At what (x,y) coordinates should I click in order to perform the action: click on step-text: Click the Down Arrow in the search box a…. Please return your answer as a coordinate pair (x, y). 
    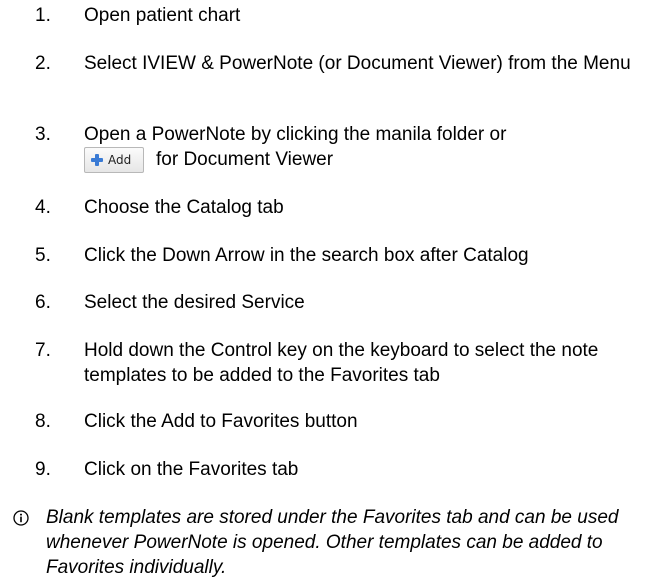
    Looking at the image, I should click on (306, 255).